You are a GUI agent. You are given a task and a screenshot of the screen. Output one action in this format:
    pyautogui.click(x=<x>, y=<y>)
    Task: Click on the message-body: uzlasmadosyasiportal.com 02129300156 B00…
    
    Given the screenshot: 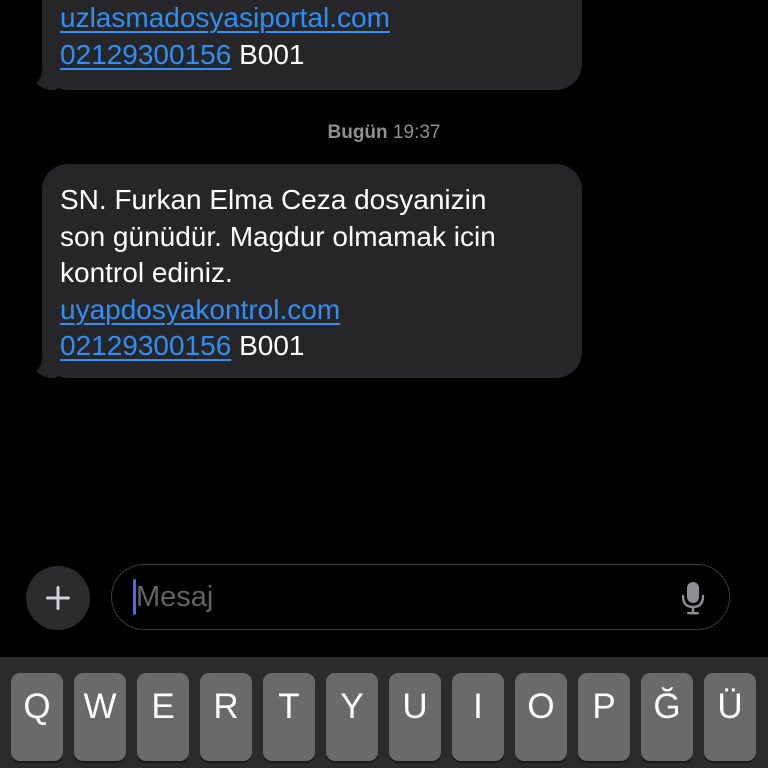 What is the action you would take?
    pyautogui.click(x=225, y=36)
    